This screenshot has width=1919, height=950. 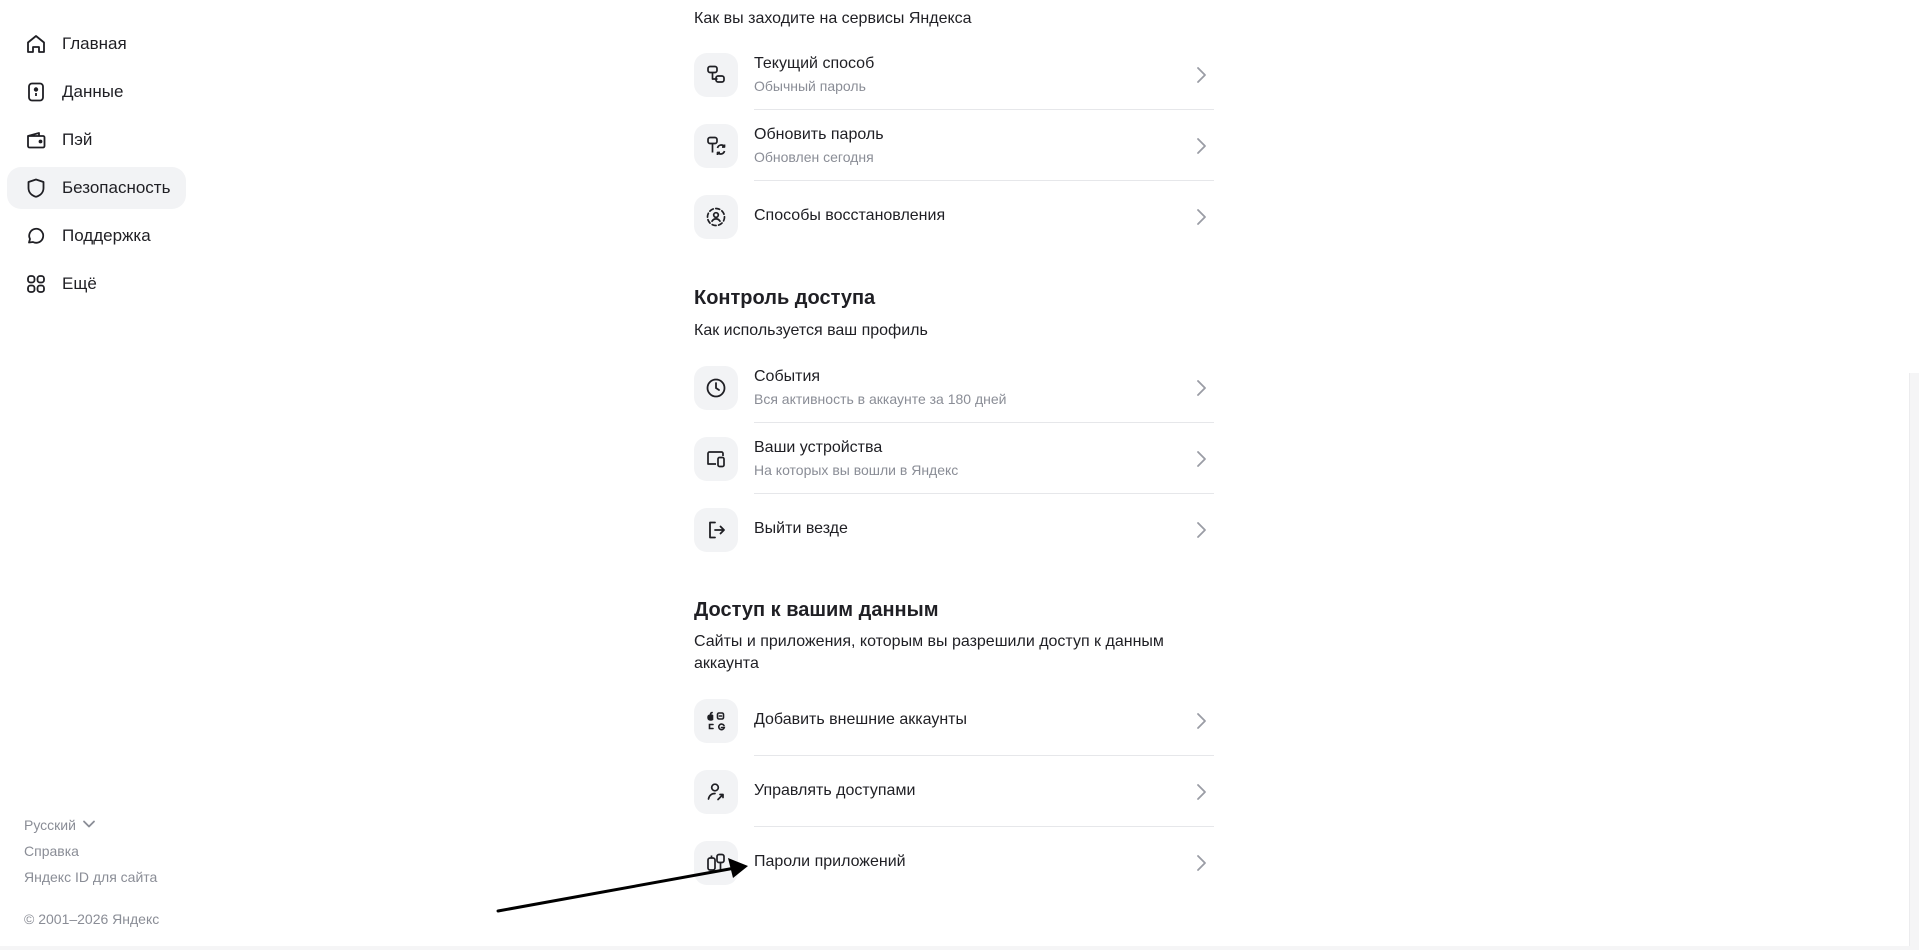 I want to click on recovery-icon, so click(x=716, y=217).